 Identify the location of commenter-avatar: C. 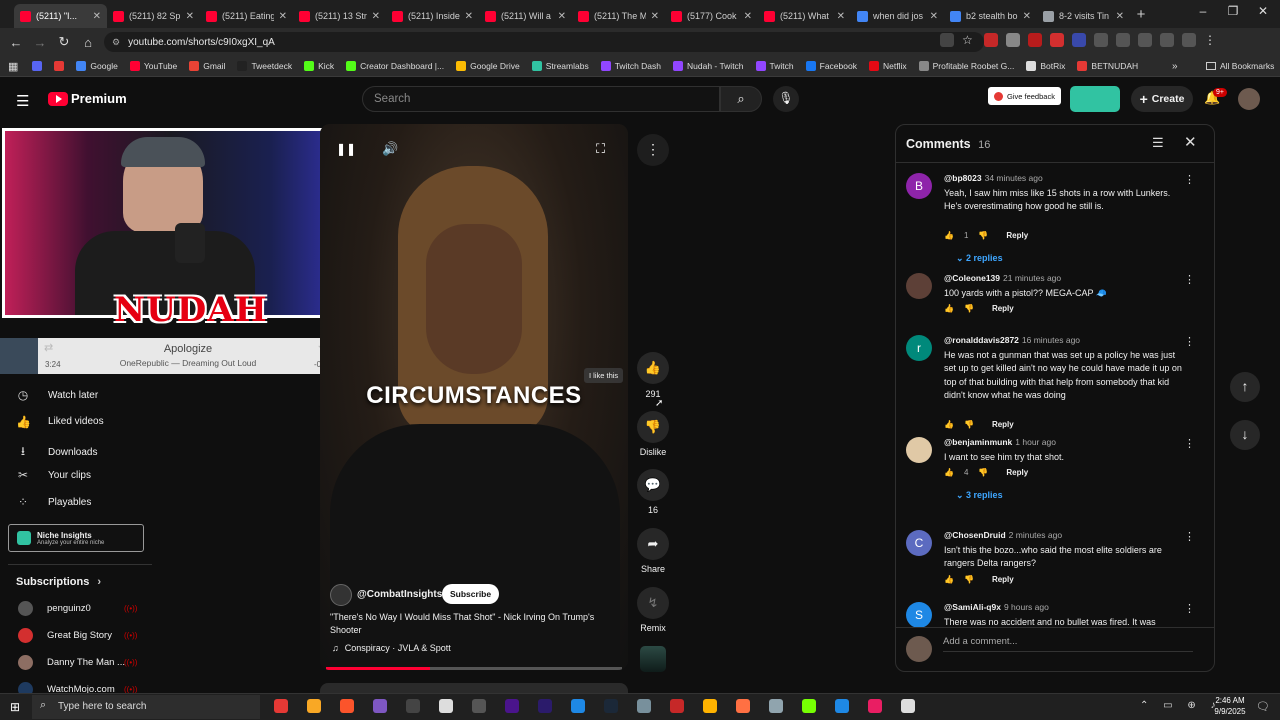
(919, 543).